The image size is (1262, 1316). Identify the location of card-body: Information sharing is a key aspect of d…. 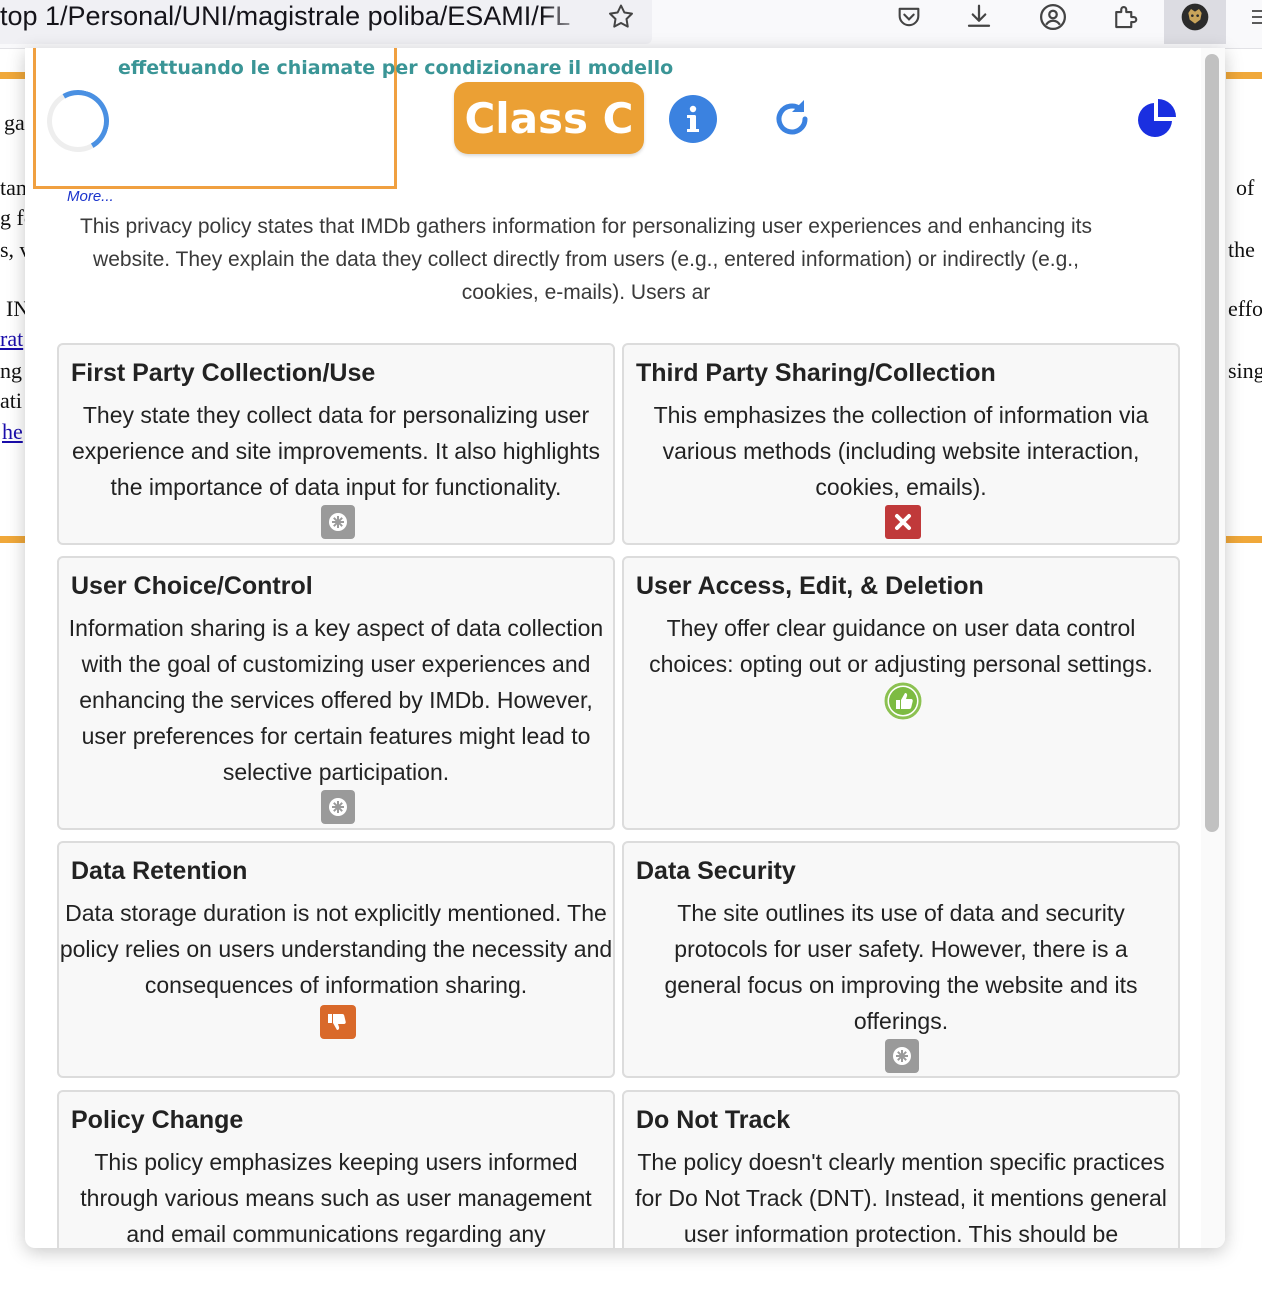
(336, 700).